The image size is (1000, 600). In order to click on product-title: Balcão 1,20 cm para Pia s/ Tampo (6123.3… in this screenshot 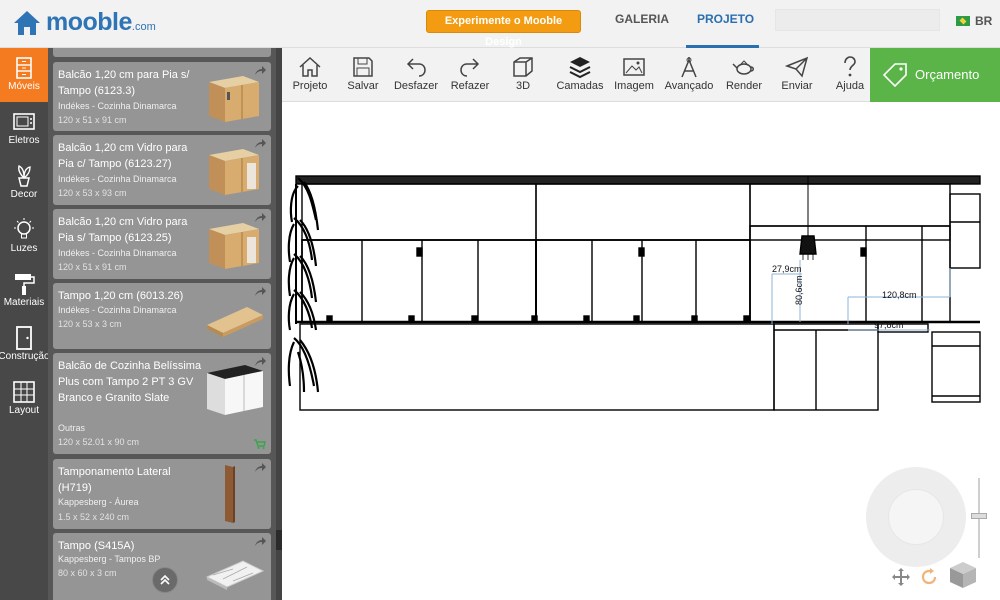, I will do `click(124, 83)`.